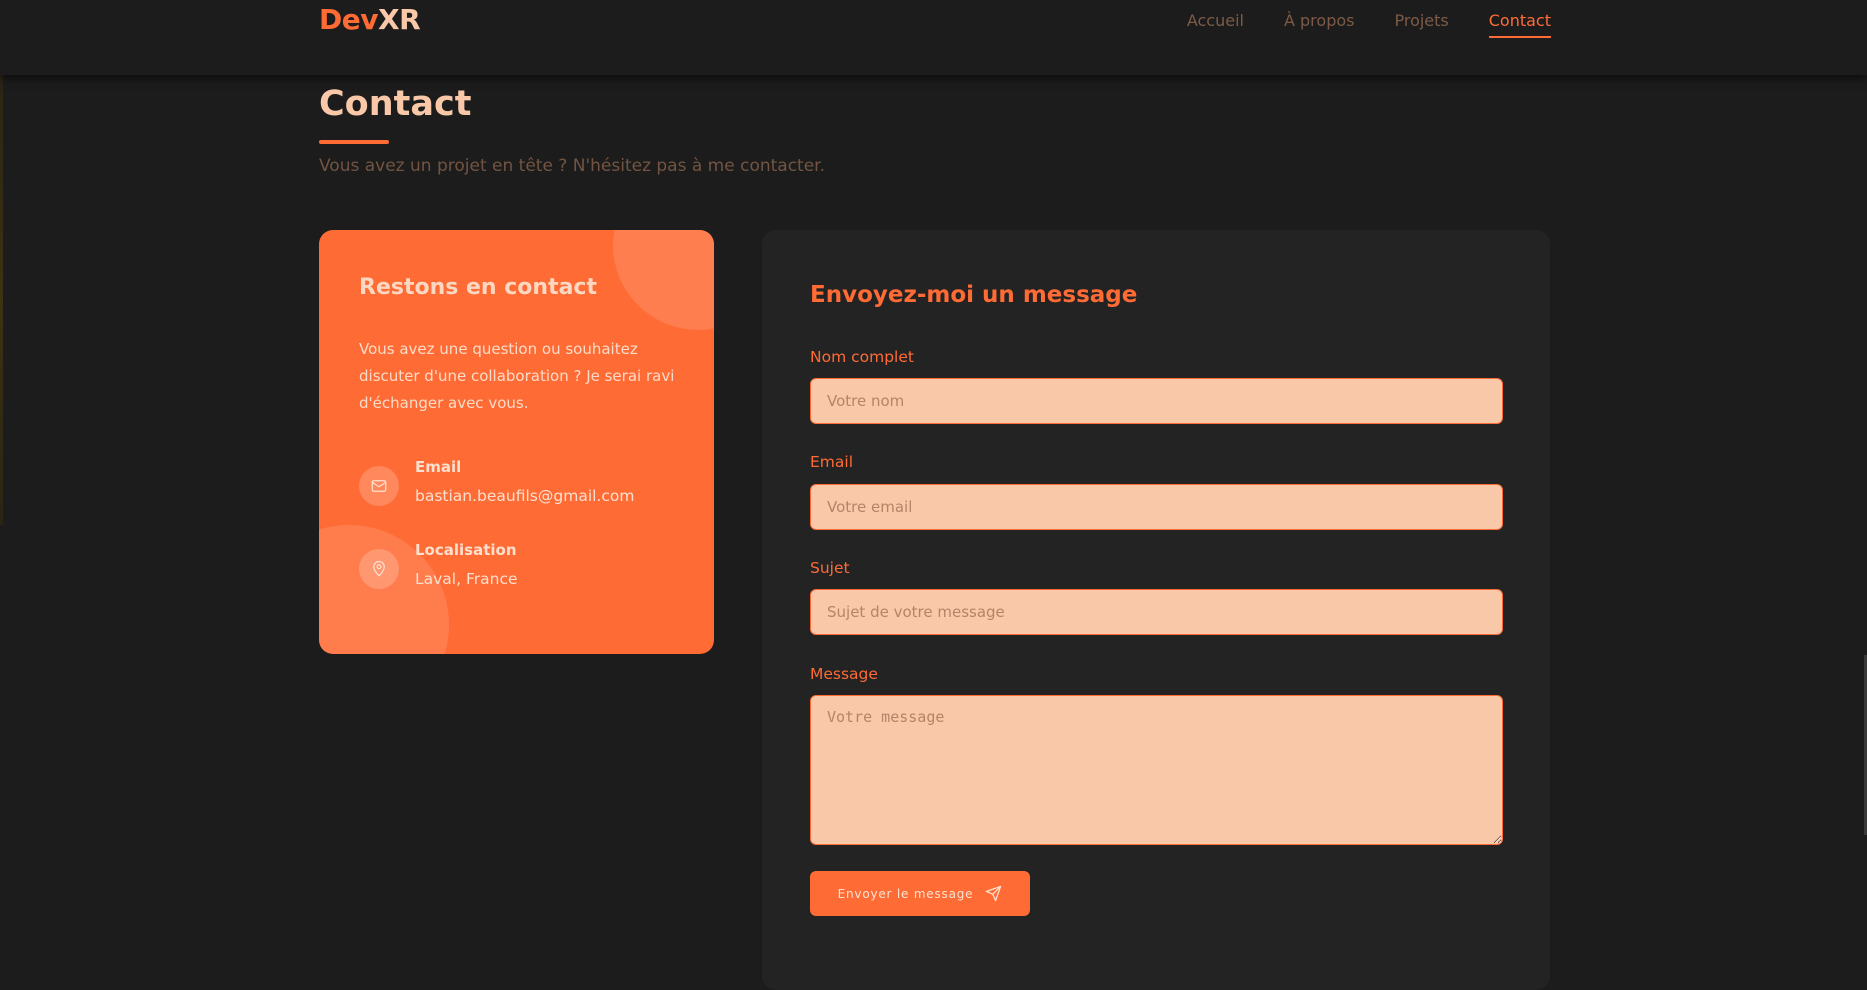  Describe the element at coordinates (466, 550) in the screenshot. I see `info-location-label: Localisation` at that location.